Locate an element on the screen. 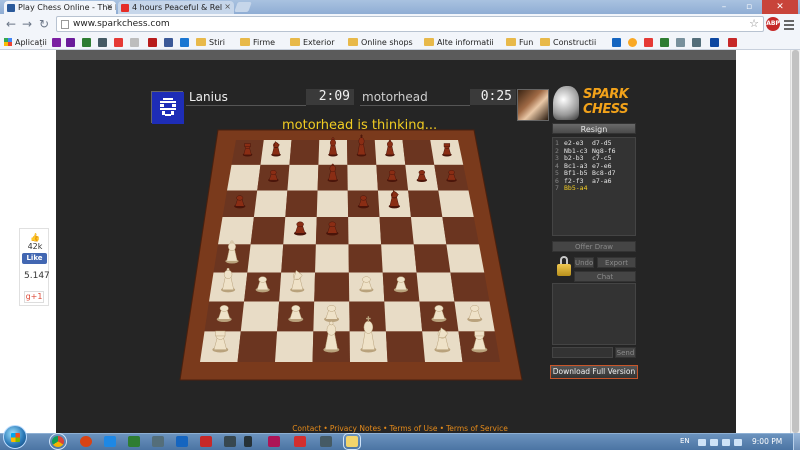 The width and height of the screenshot is (800, 450). forward-icon: → is located at coordinates (27, 24).